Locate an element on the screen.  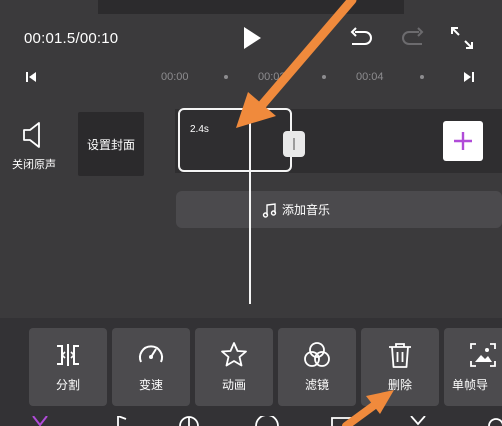
video-clip is located at coordinates (235, 140).